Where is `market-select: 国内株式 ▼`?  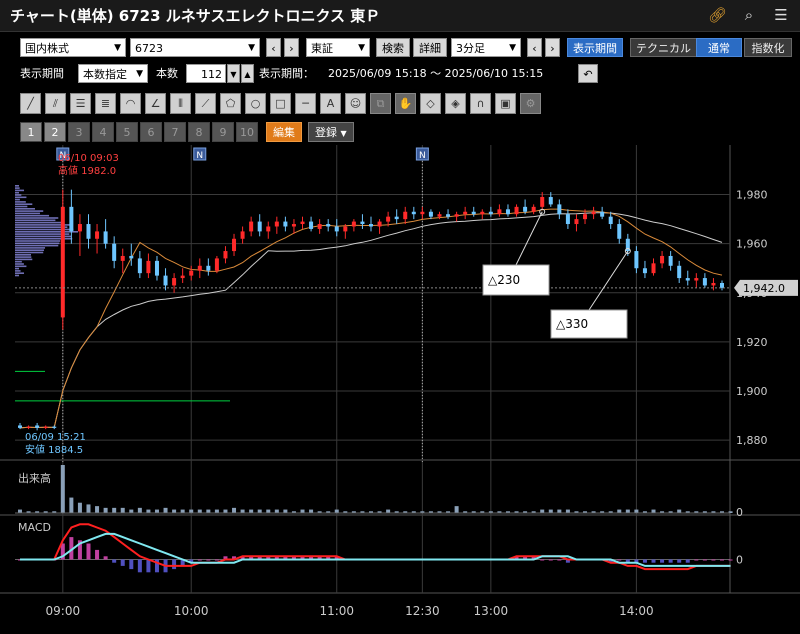
market-select: 国内株式 ▼ is located at coordinates (73, 47).